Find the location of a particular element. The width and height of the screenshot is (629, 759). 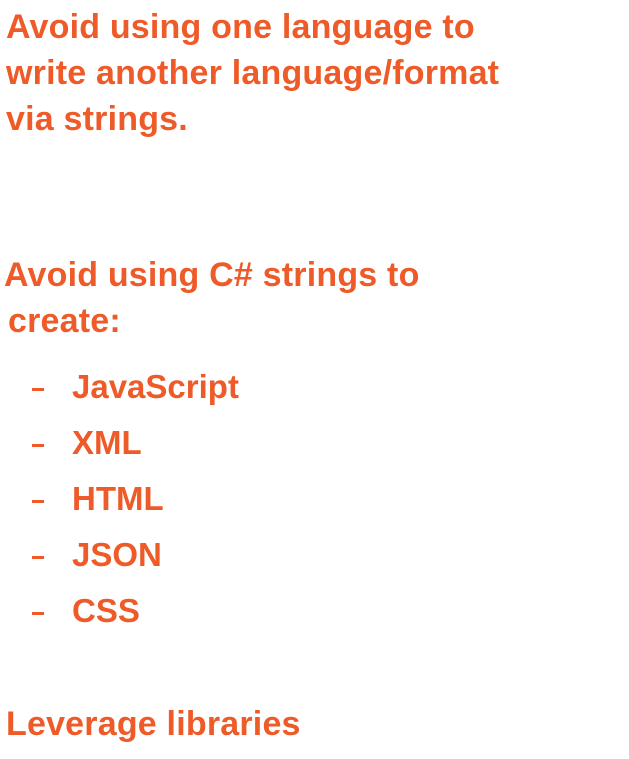

point1-line-2: write another language/format is located at coordinates (253, 73).